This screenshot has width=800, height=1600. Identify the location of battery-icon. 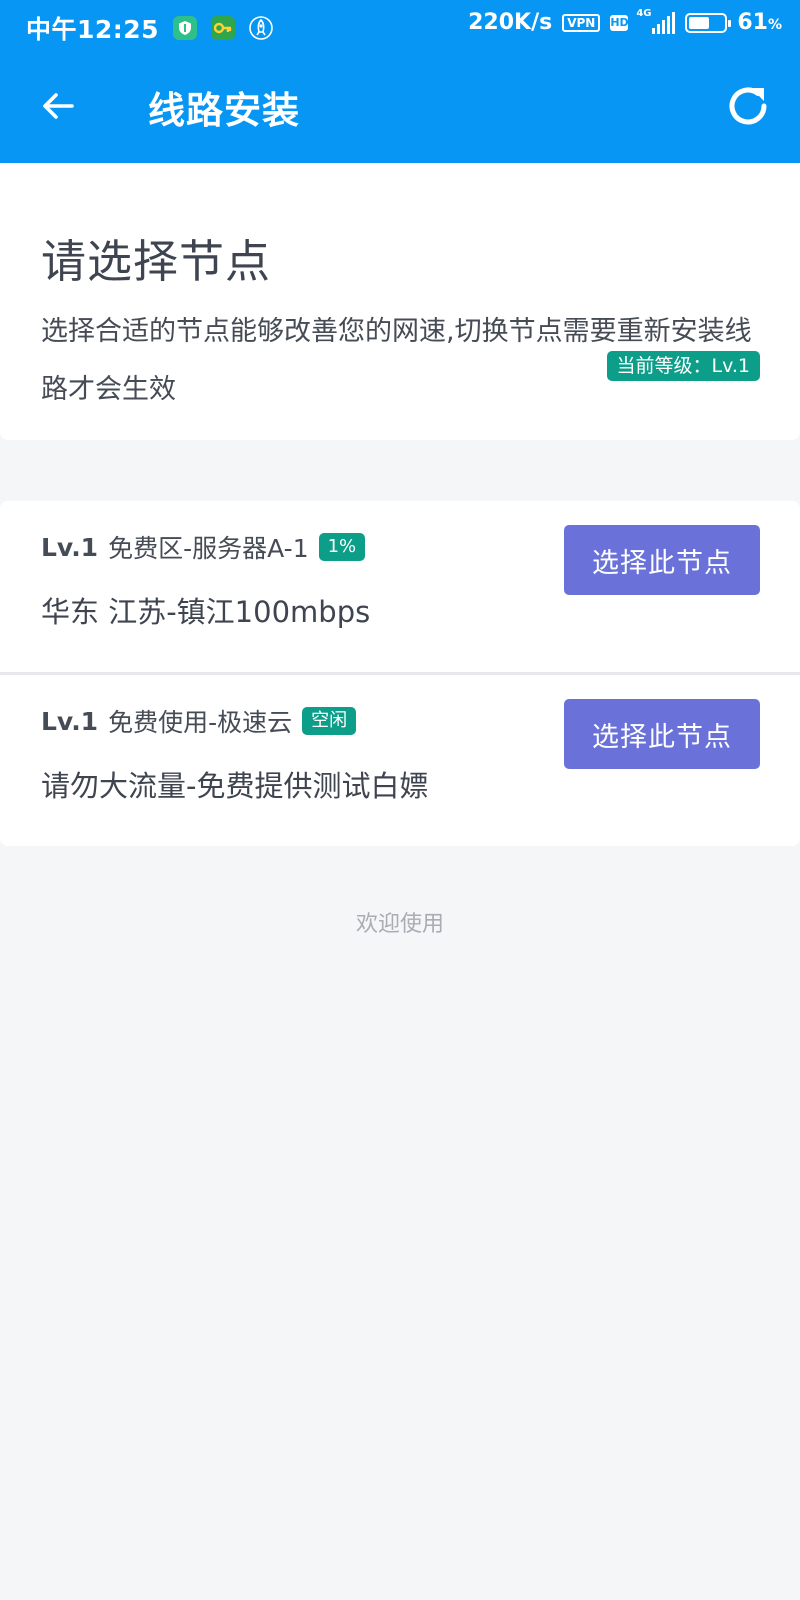
(708, 22).